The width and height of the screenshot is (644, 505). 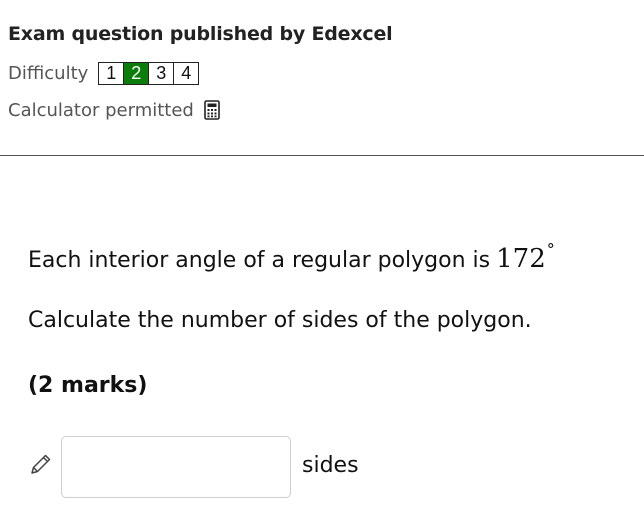 I want to click on difficulty-row: Difficulty 1 2 3 4, so click(x=323, y=73).